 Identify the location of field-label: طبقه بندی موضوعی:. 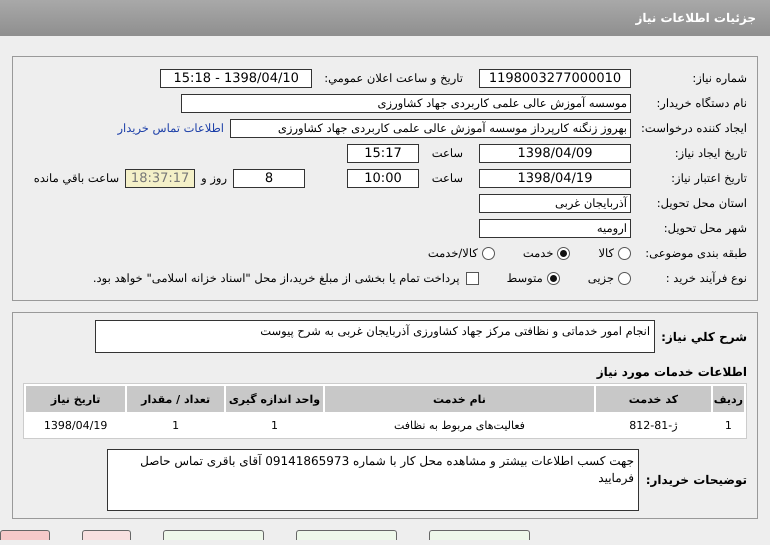
(695, 253).